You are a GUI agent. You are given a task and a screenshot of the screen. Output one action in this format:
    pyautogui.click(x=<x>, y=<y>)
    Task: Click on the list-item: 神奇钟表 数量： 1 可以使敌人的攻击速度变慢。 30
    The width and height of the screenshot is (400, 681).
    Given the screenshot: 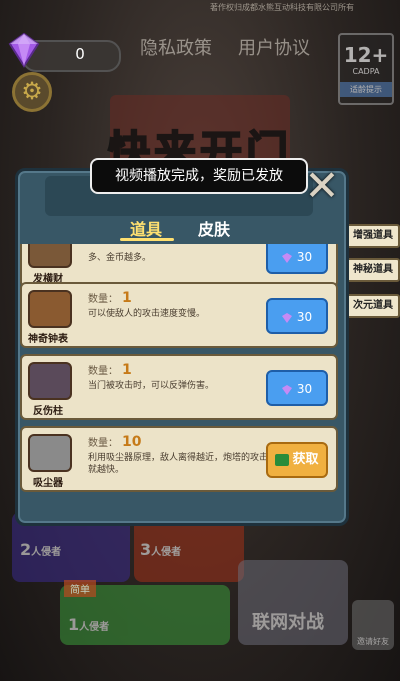 What is the action you would take?
    pyautogui.click(x=179, y=315)
    